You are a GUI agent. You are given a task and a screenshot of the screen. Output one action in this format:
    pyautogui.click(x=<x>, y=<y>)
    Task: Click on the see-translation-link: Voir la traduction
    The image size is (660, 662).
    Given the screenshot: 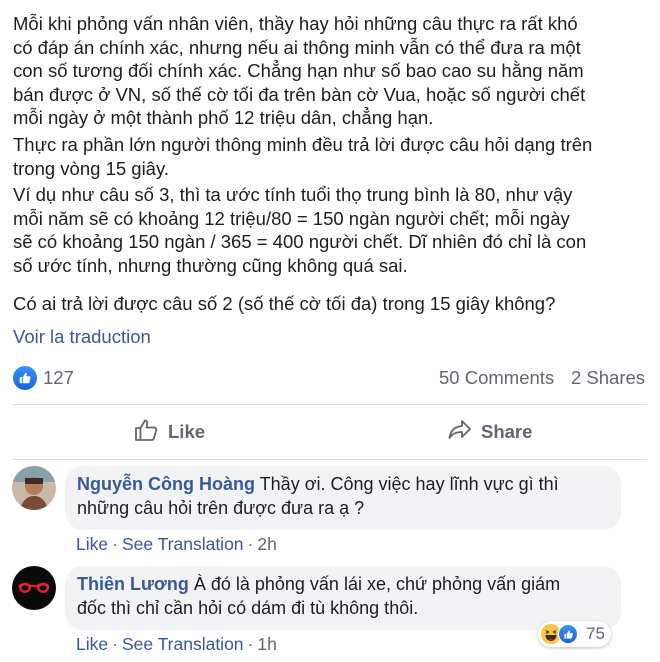 What is the action you would take?
    pyautogui.click(x=82, y=337)
    